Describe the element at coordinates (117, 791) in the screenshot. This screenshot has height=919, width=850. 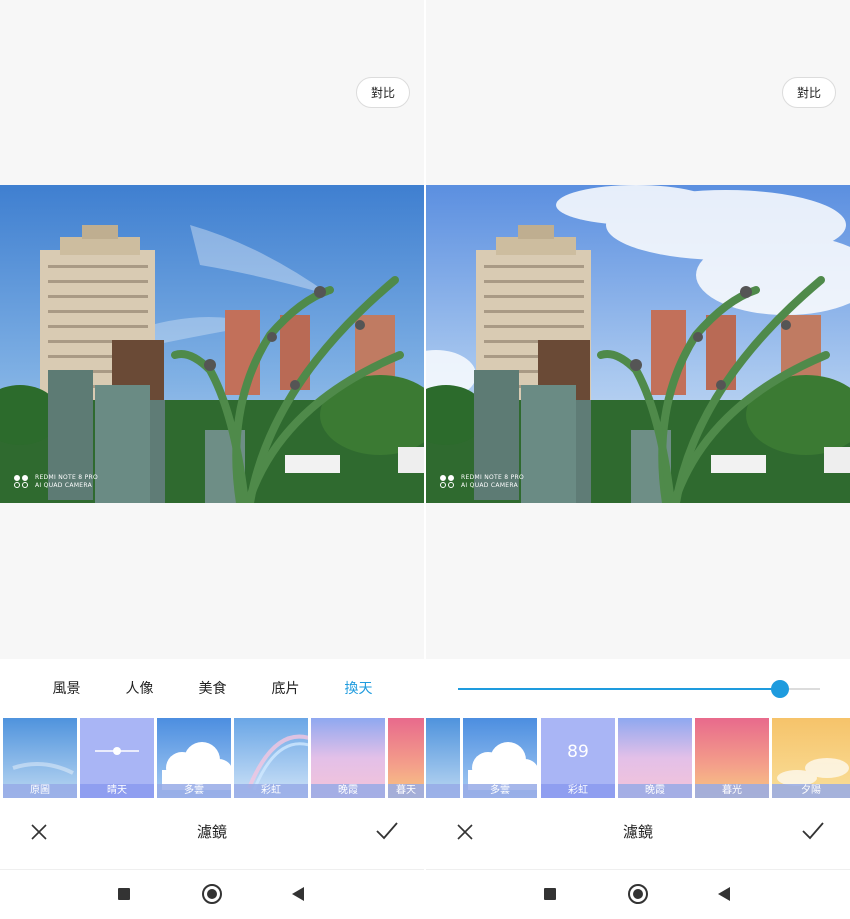
I see `filter-name: 晴天` at that location.